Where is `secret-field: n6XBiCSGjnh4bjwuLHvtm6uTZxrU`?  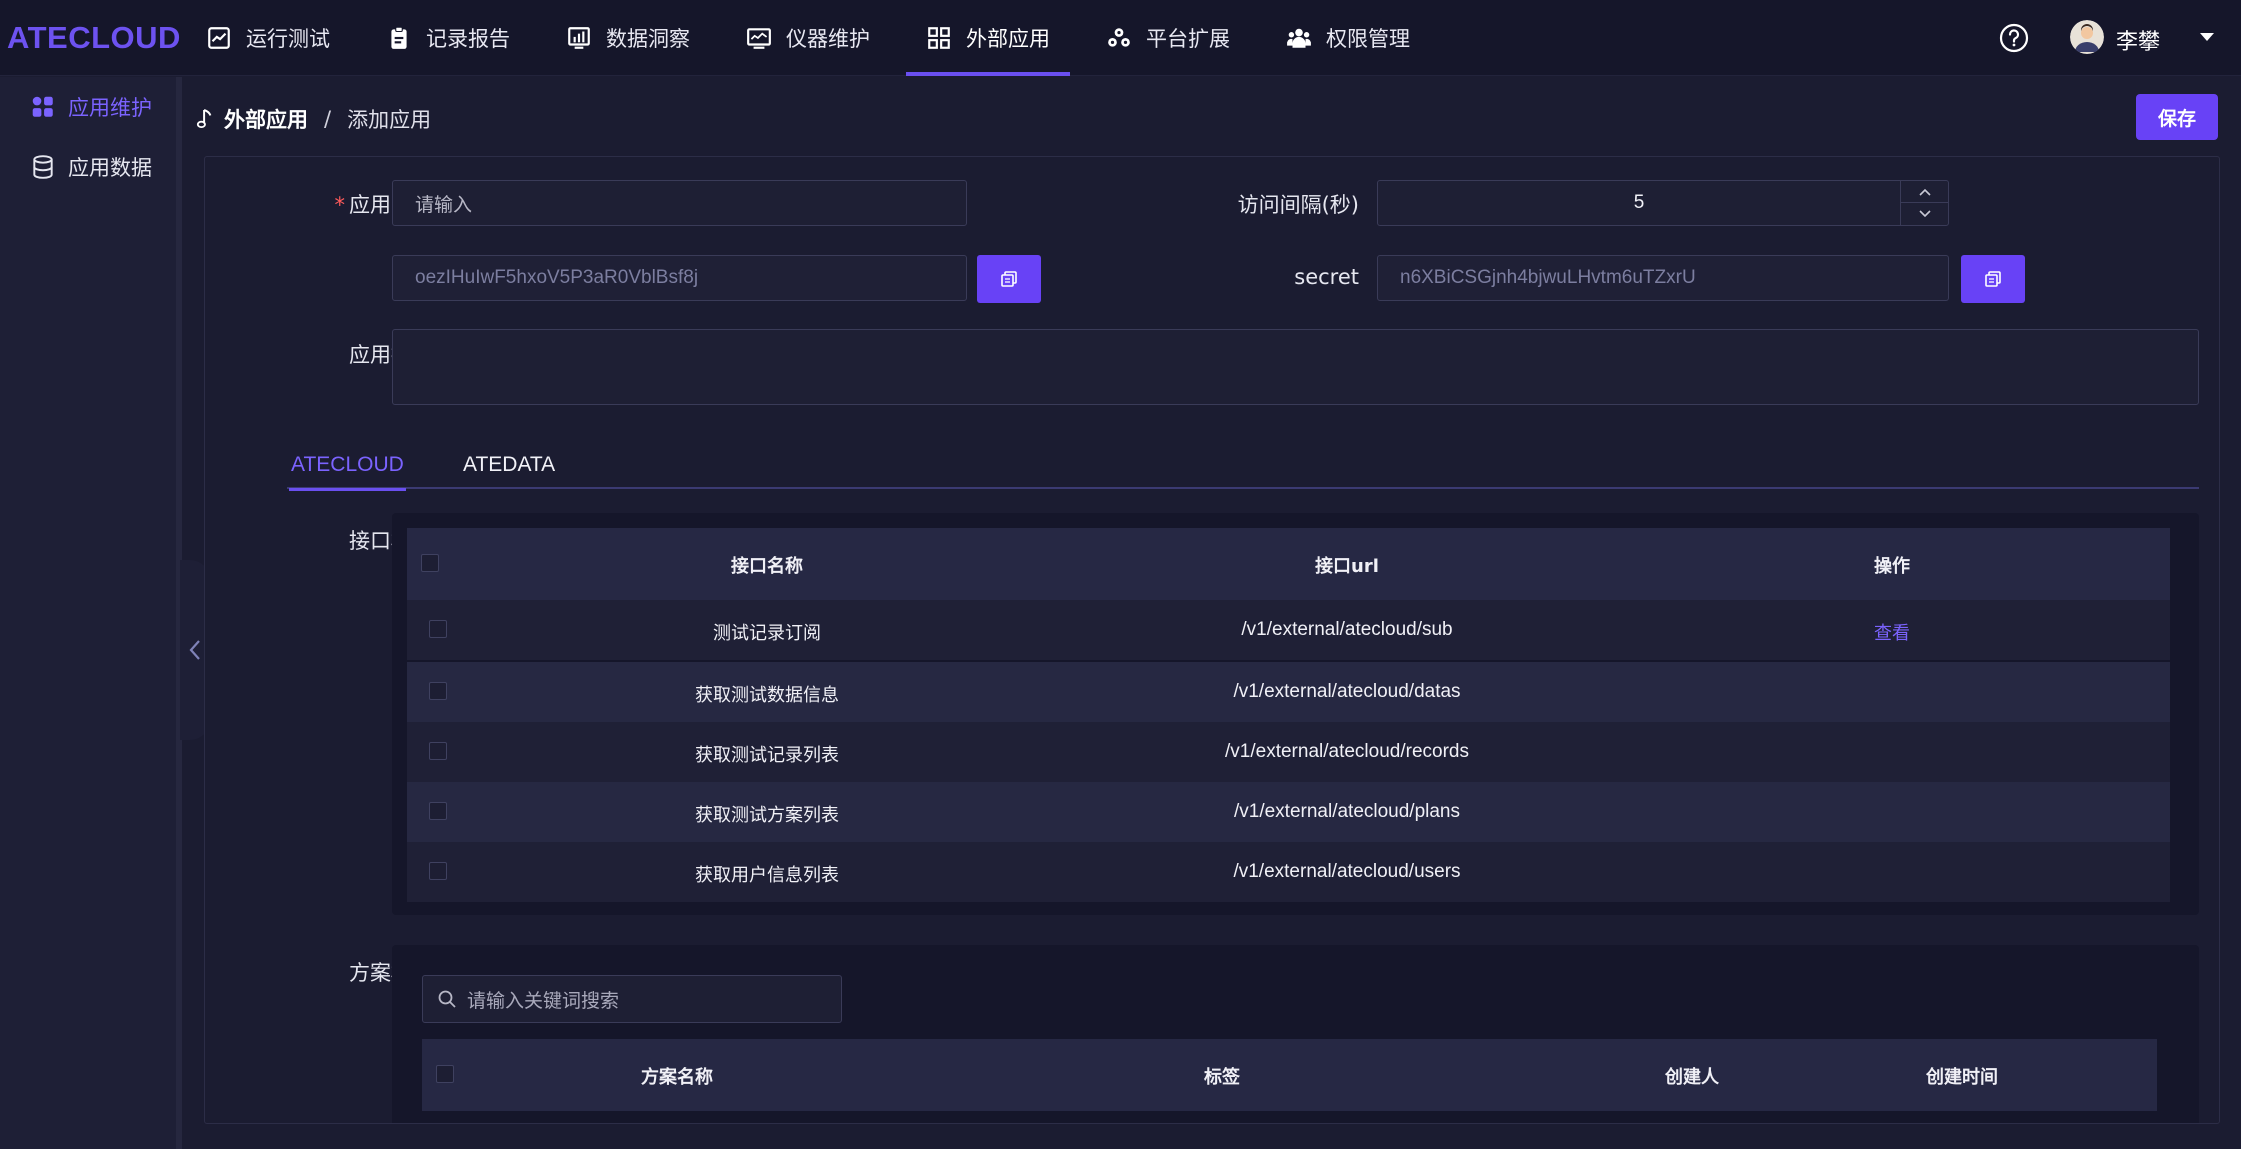 secret-field: n6XBiCSGjnh4bjwuLHvtm6uTZxrU is located at coordinates (1663, 278).